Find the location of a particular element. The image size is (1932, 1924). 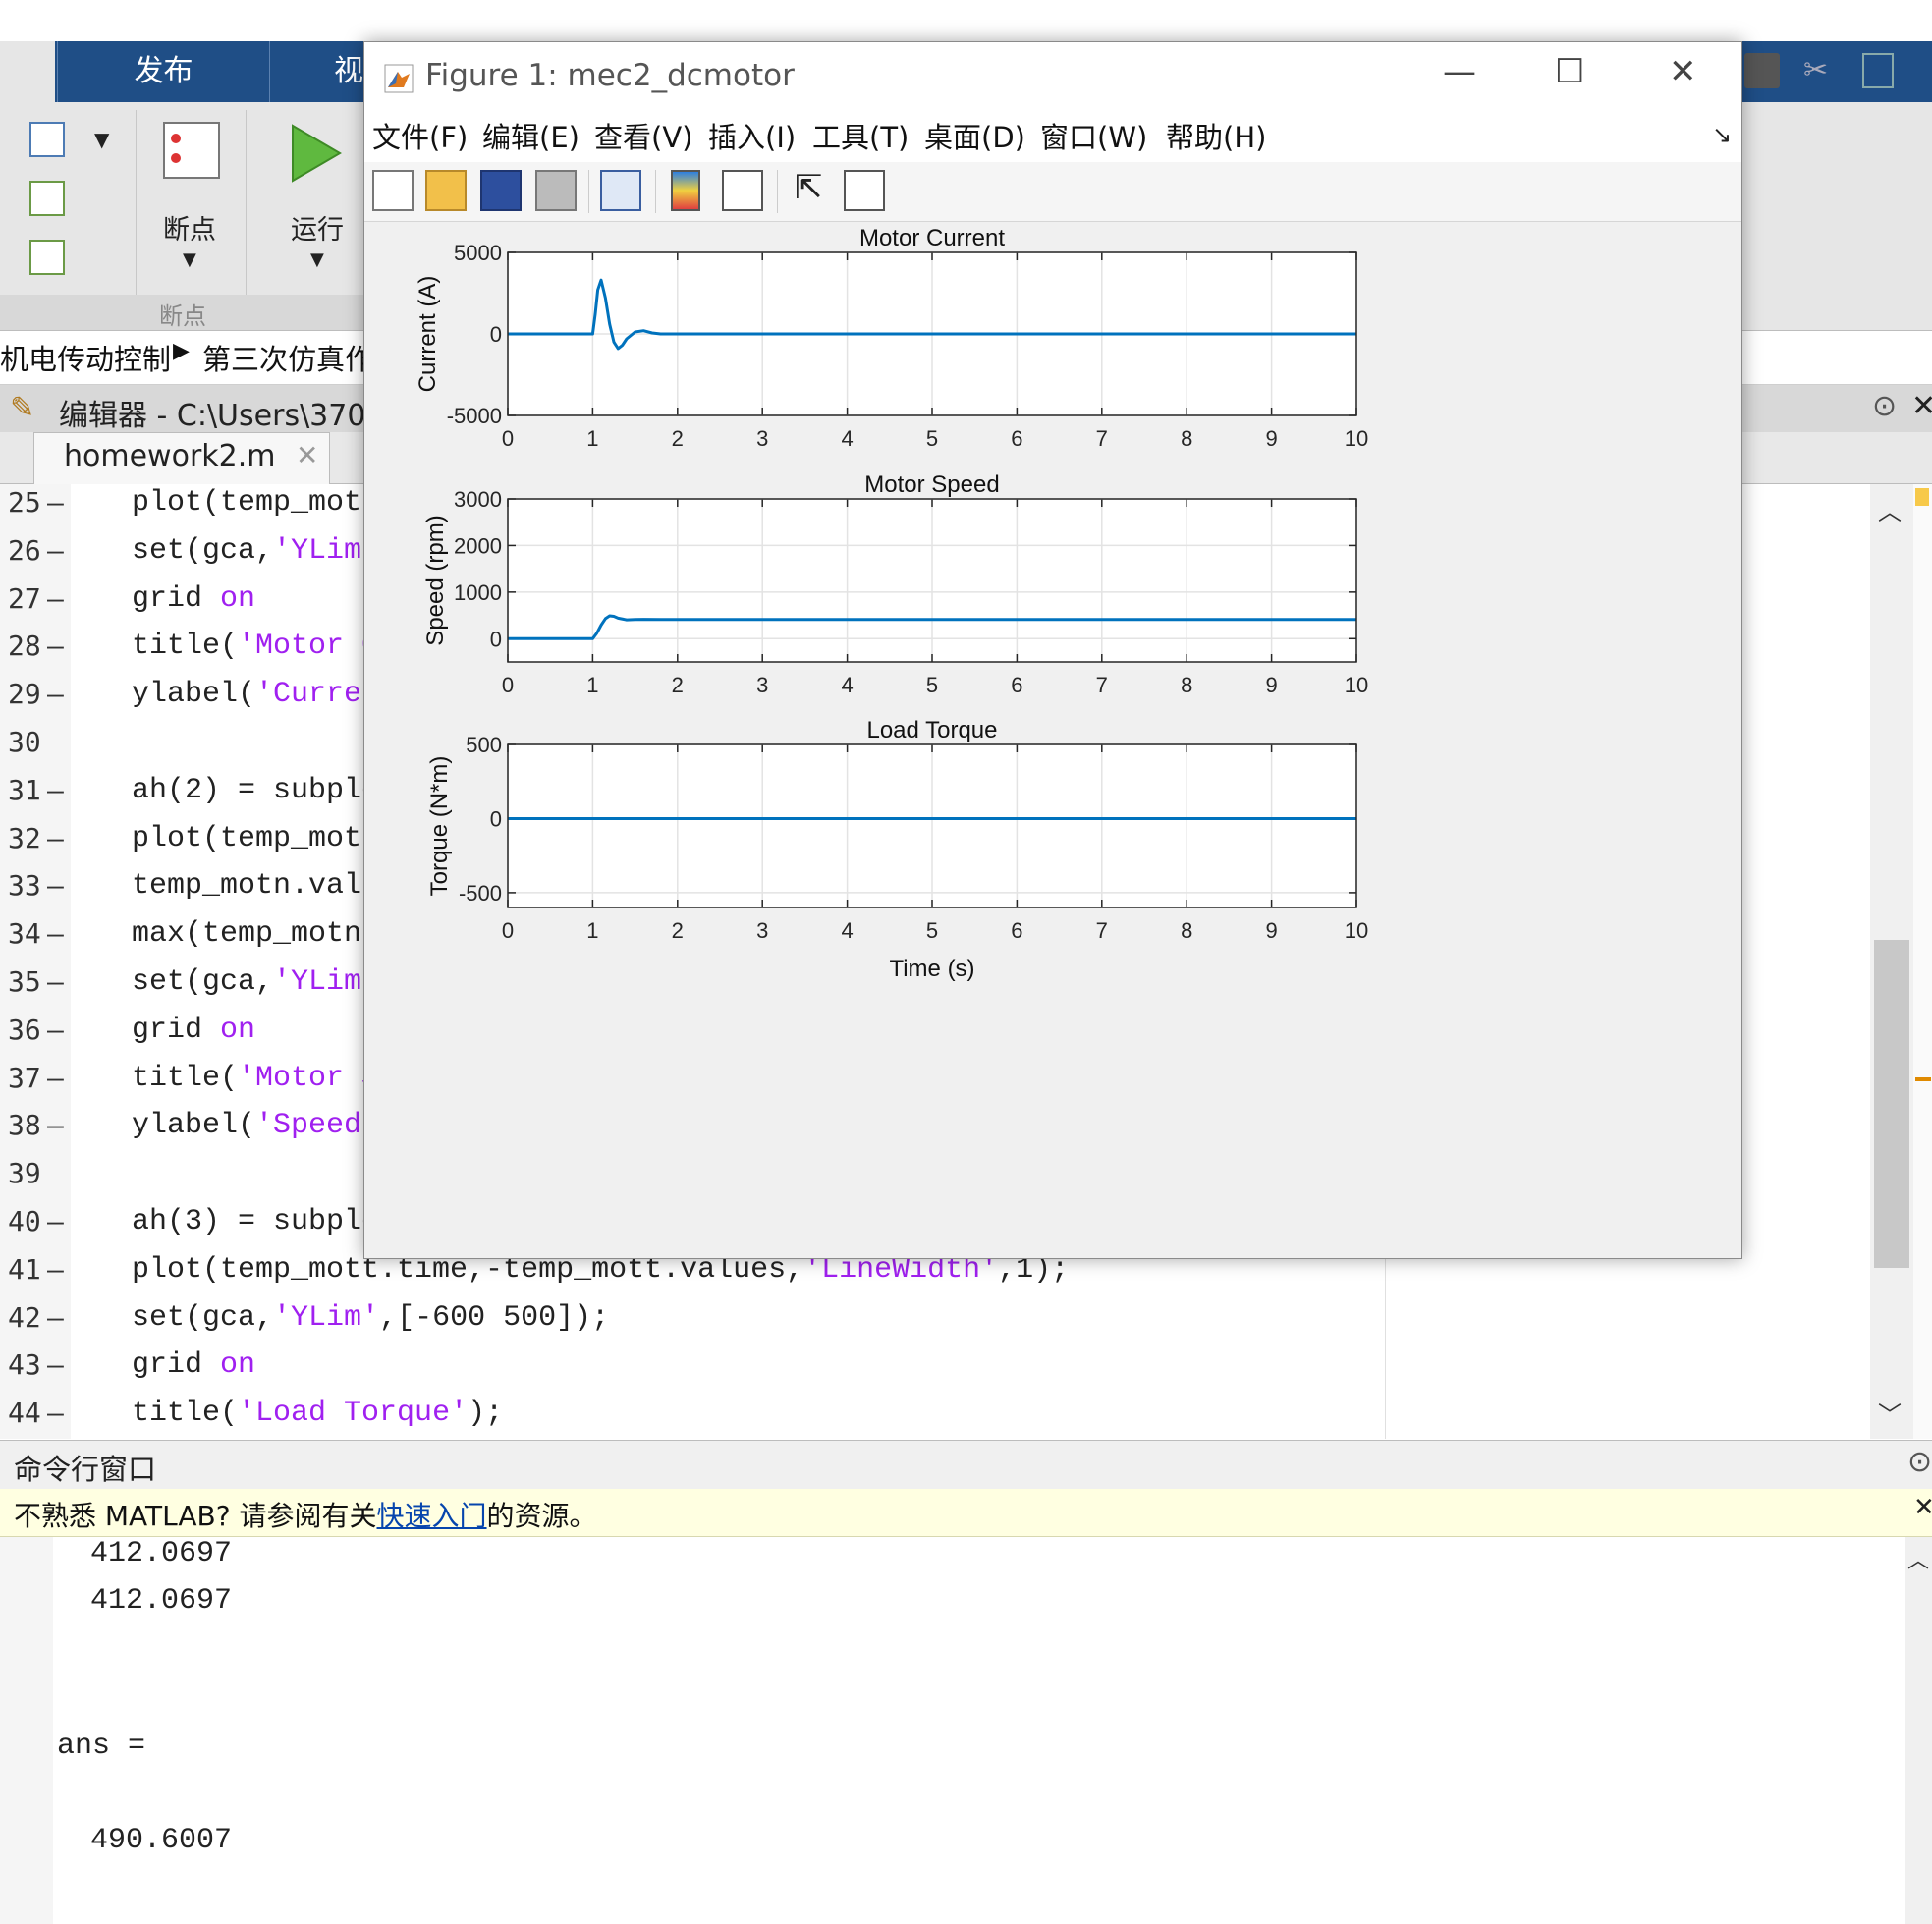

close-tab-icon: ✕ is located at coordinates (307, 455).